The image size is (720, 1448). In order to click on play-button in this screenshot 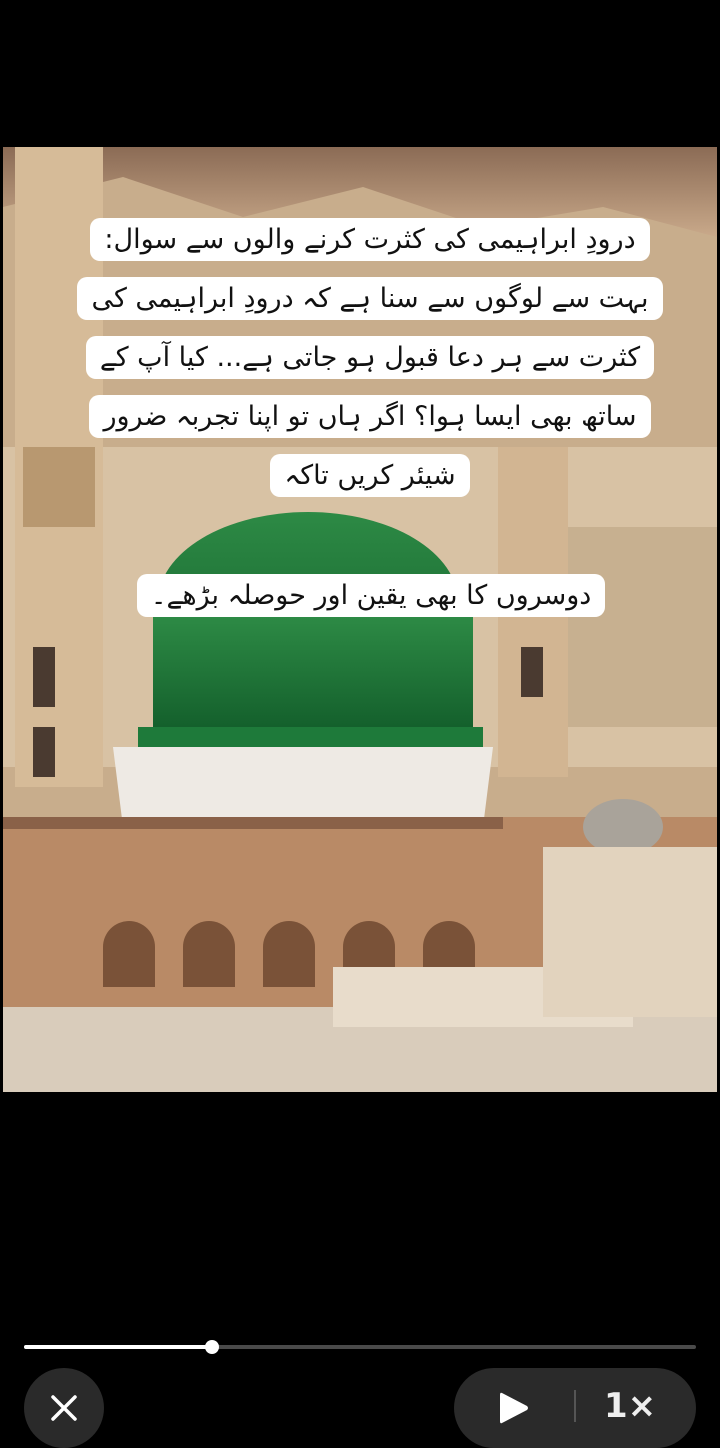, I will do `click(514, 1408)`.